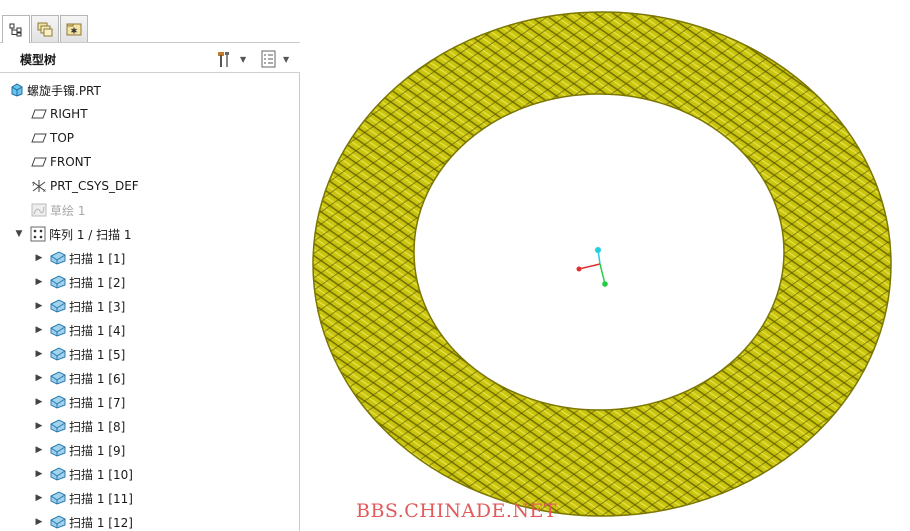 This screenshot has height=531, width=910. What do you see at coordinates (101, 474) in the screenshot?
I see `tree-item-label: 扫描 1 [10]` at bounding box center [101, 474].